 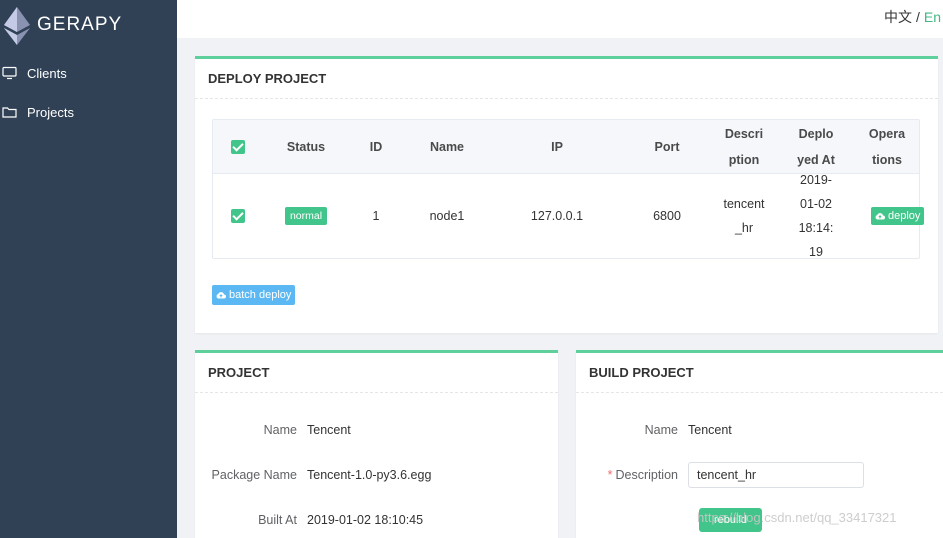 I want to click on sidebar-item-label: Projects, so click(x=50, y=112).